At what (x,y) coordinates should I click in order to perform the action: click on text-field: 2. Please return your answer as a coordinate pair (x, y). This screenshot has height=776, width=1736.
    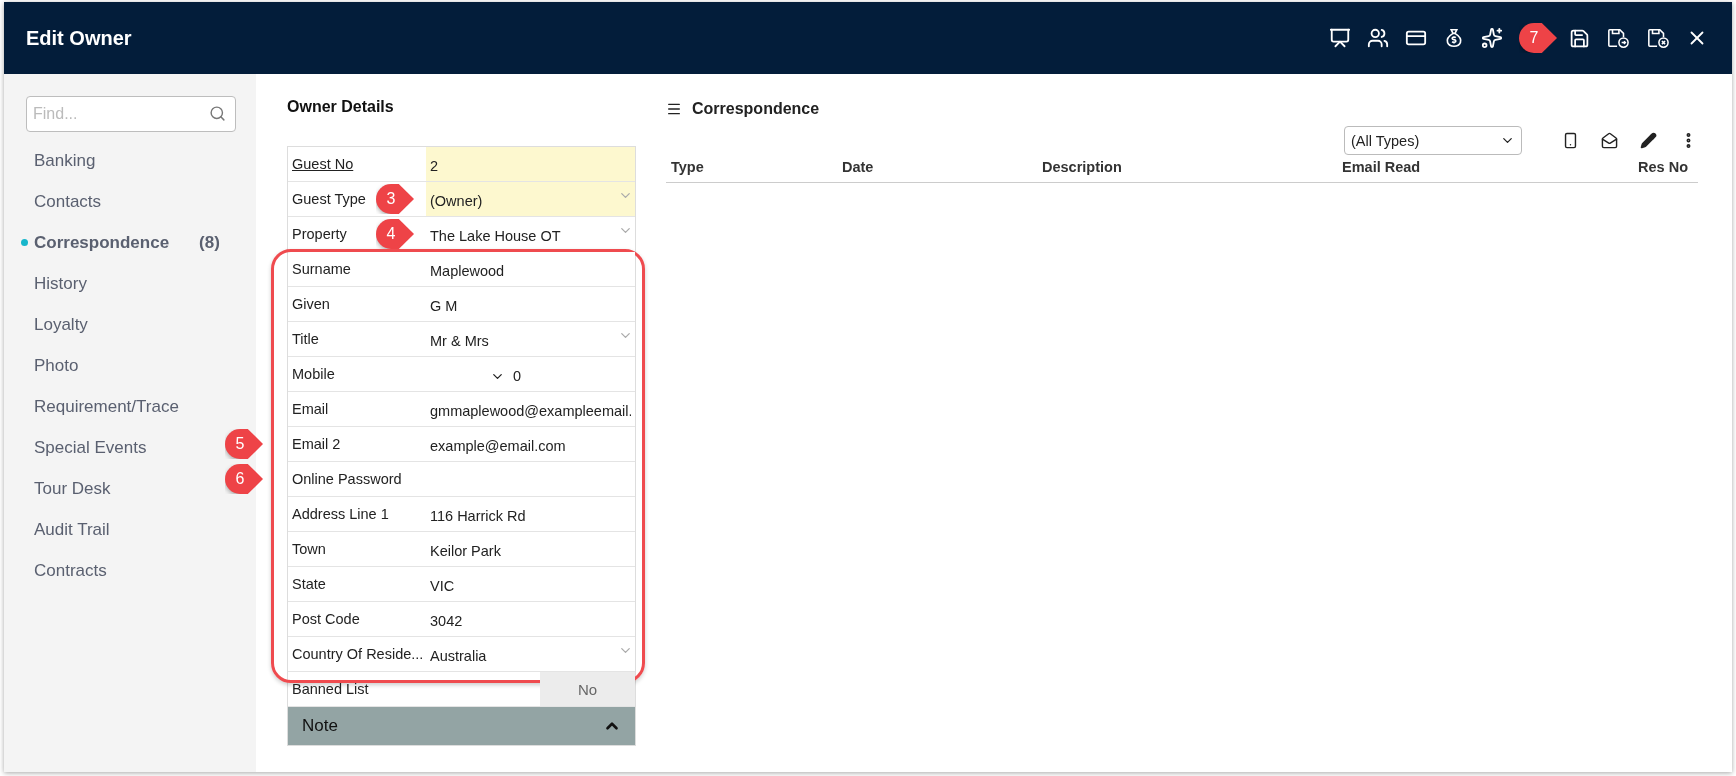
    Looking at the image, I should click on (530, 164).